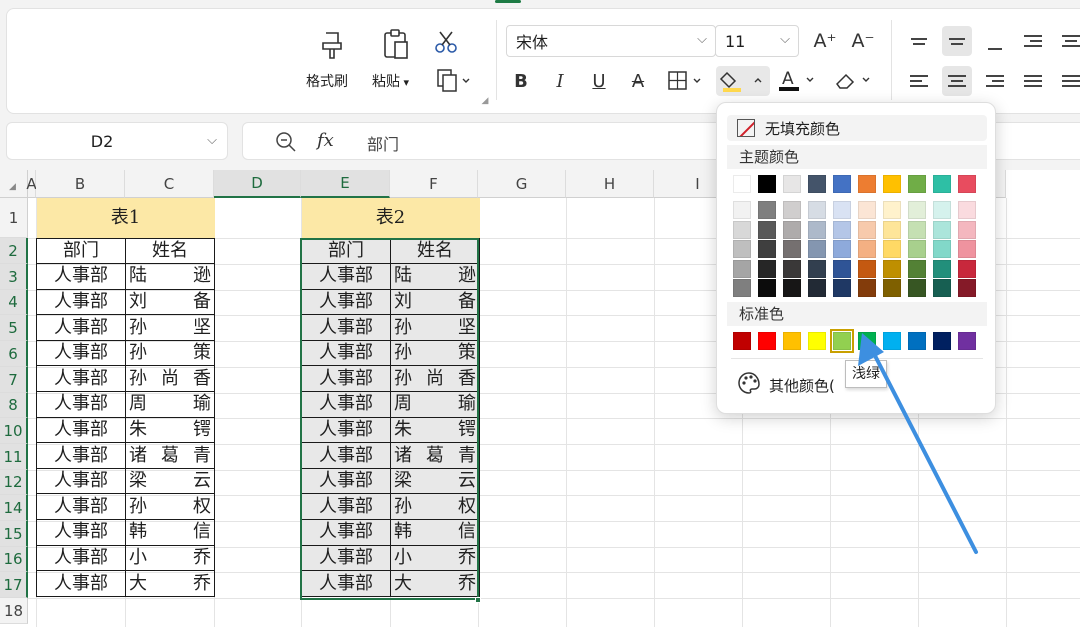  I want to click on name-cell: 陆逊, so click(170, 276).